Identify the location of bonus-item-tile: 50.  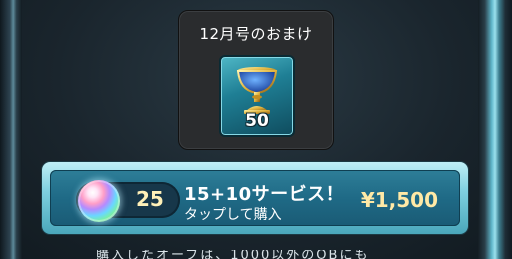
(257, 96).